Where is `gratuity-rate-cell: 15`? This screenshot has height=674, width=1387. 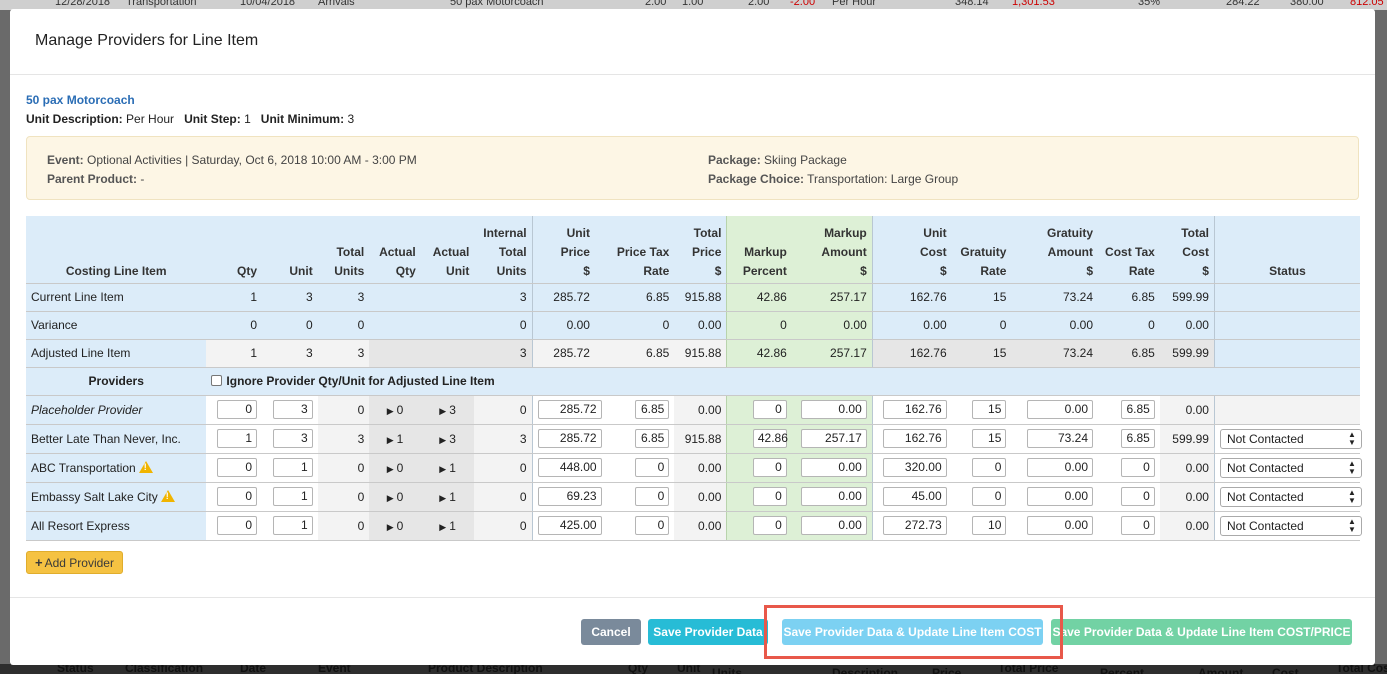
gratuity-rate-cell: 15 is located at coordinates (981, 439).